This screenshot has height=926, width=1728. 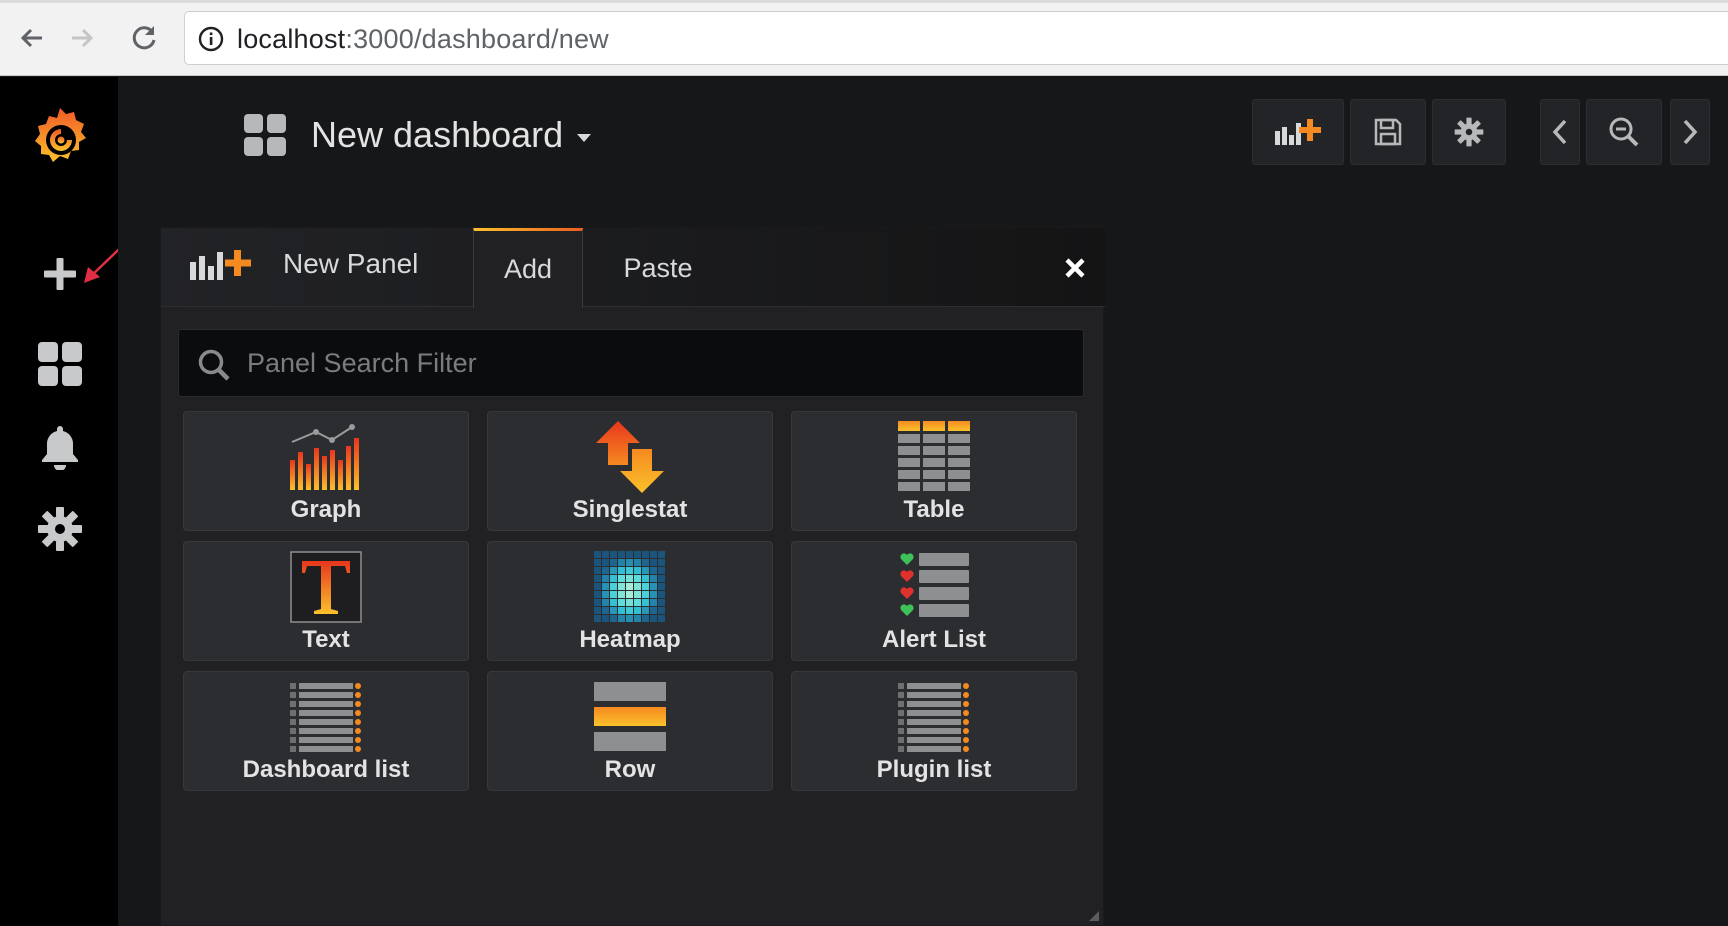 I want to click on sidebar-item-alerting, so click(x=60, y=447).